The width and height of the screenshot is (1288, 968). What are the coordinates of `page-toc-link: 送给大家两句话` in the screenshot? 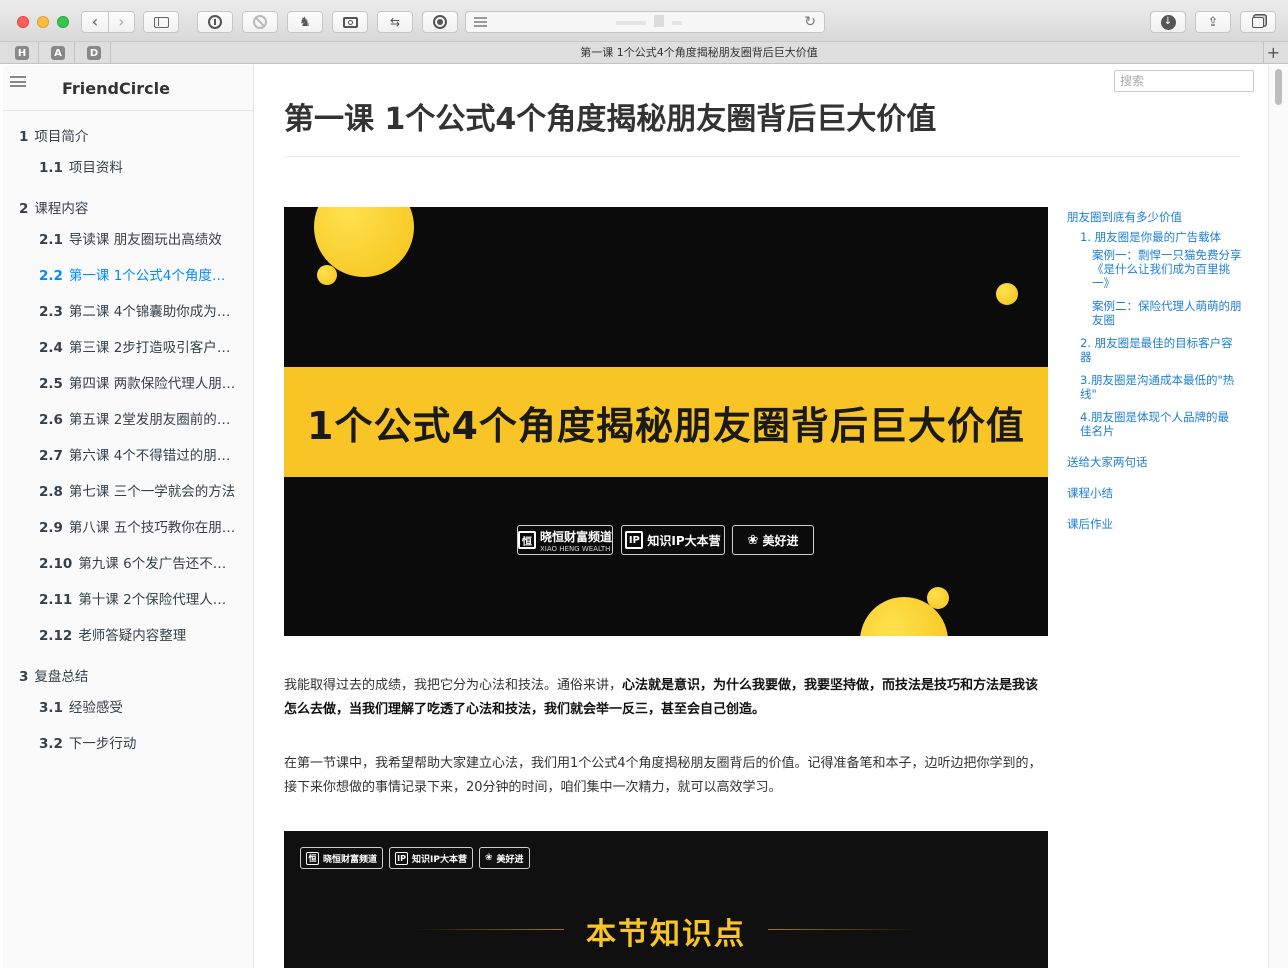 It's located at (1107, 462).